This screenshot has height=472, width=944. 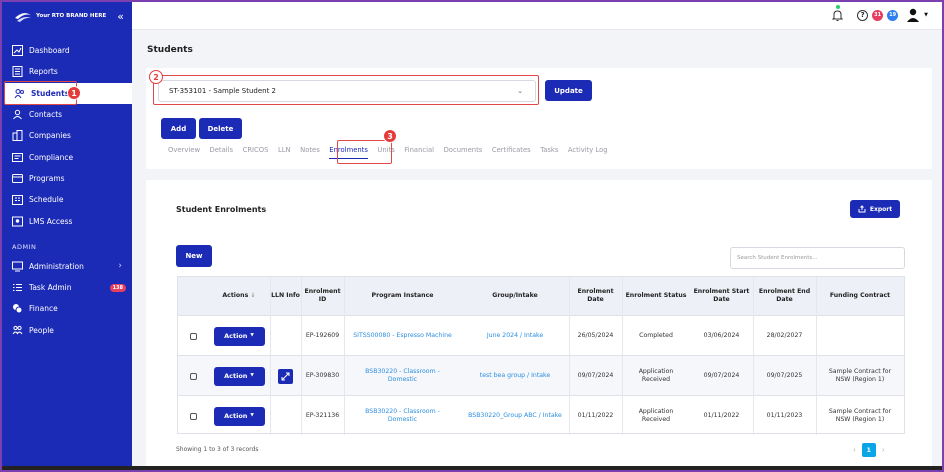 I want to click on sidebar-item-compliance: Compliance, so click(x=67, y=156).